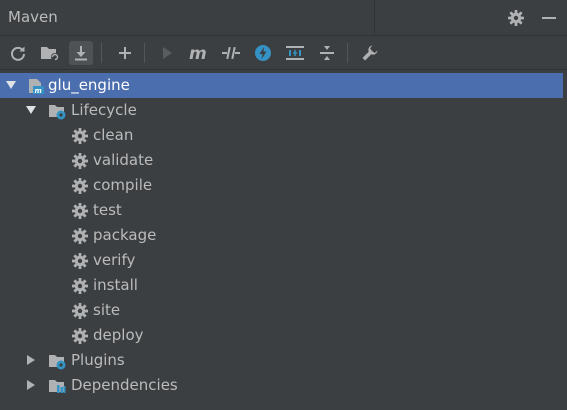 The width and height of the screenshot is (567, 410). I want to click on play-icon, so click(167, 53).